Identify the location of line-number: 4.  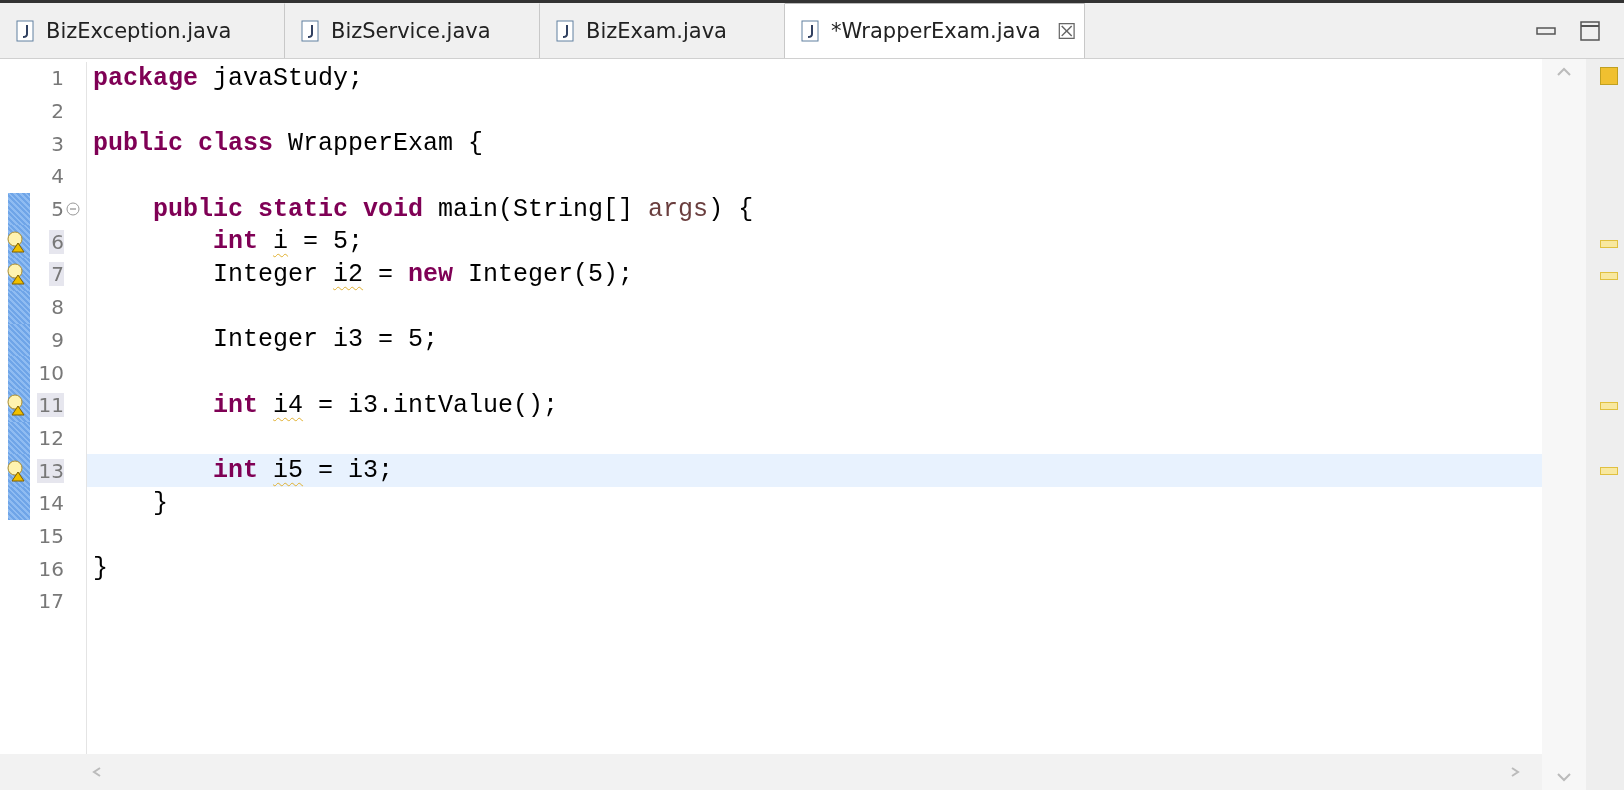
(57, 176).